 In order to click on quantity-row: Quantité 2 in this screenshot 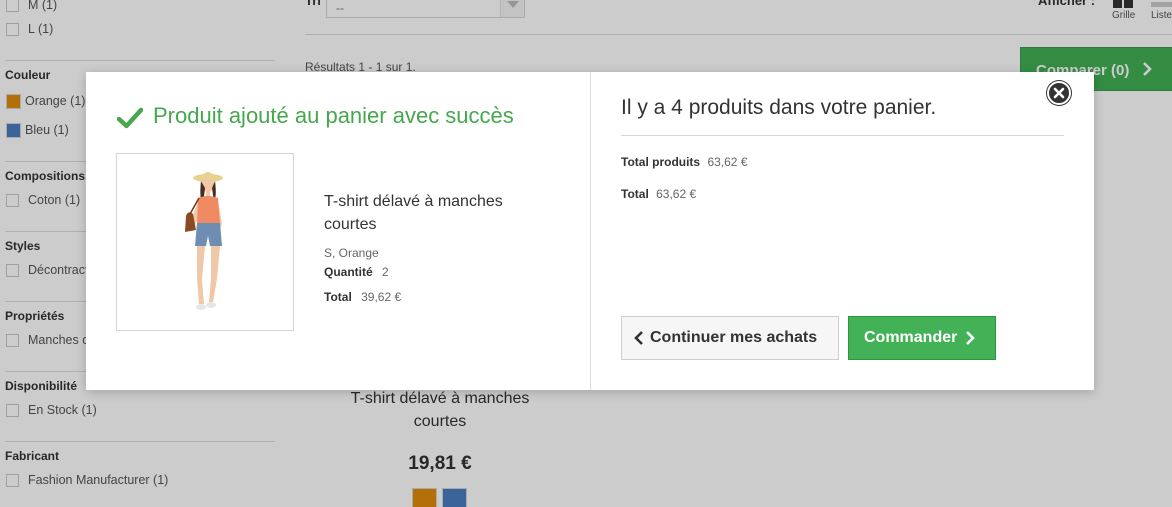, I will do `click(356, 272)`.